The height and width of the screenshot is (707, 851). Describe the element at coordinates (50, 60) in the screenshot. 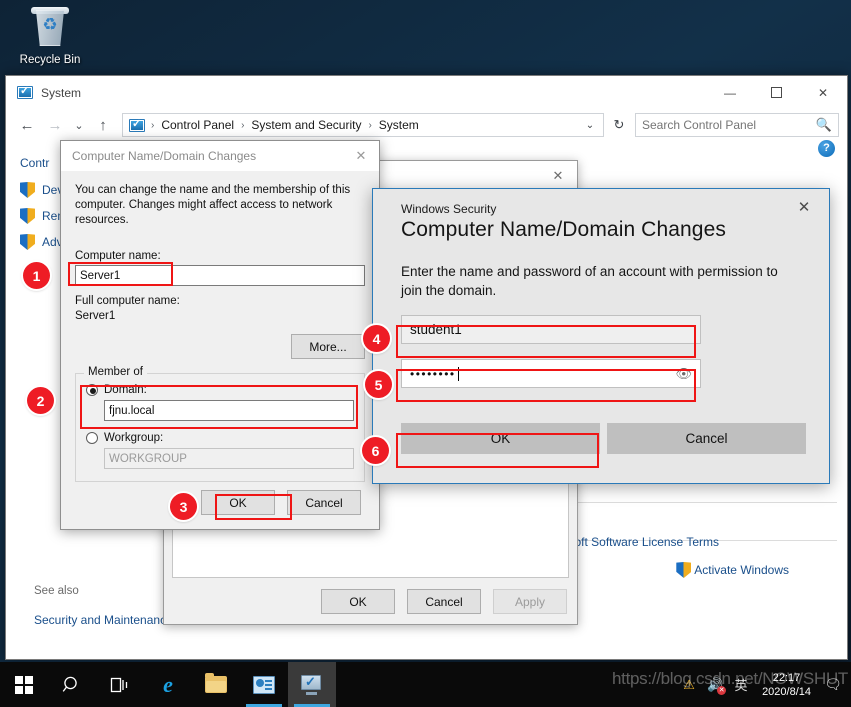

I see `recycle-bin-label: Recycle Bin` at that location.